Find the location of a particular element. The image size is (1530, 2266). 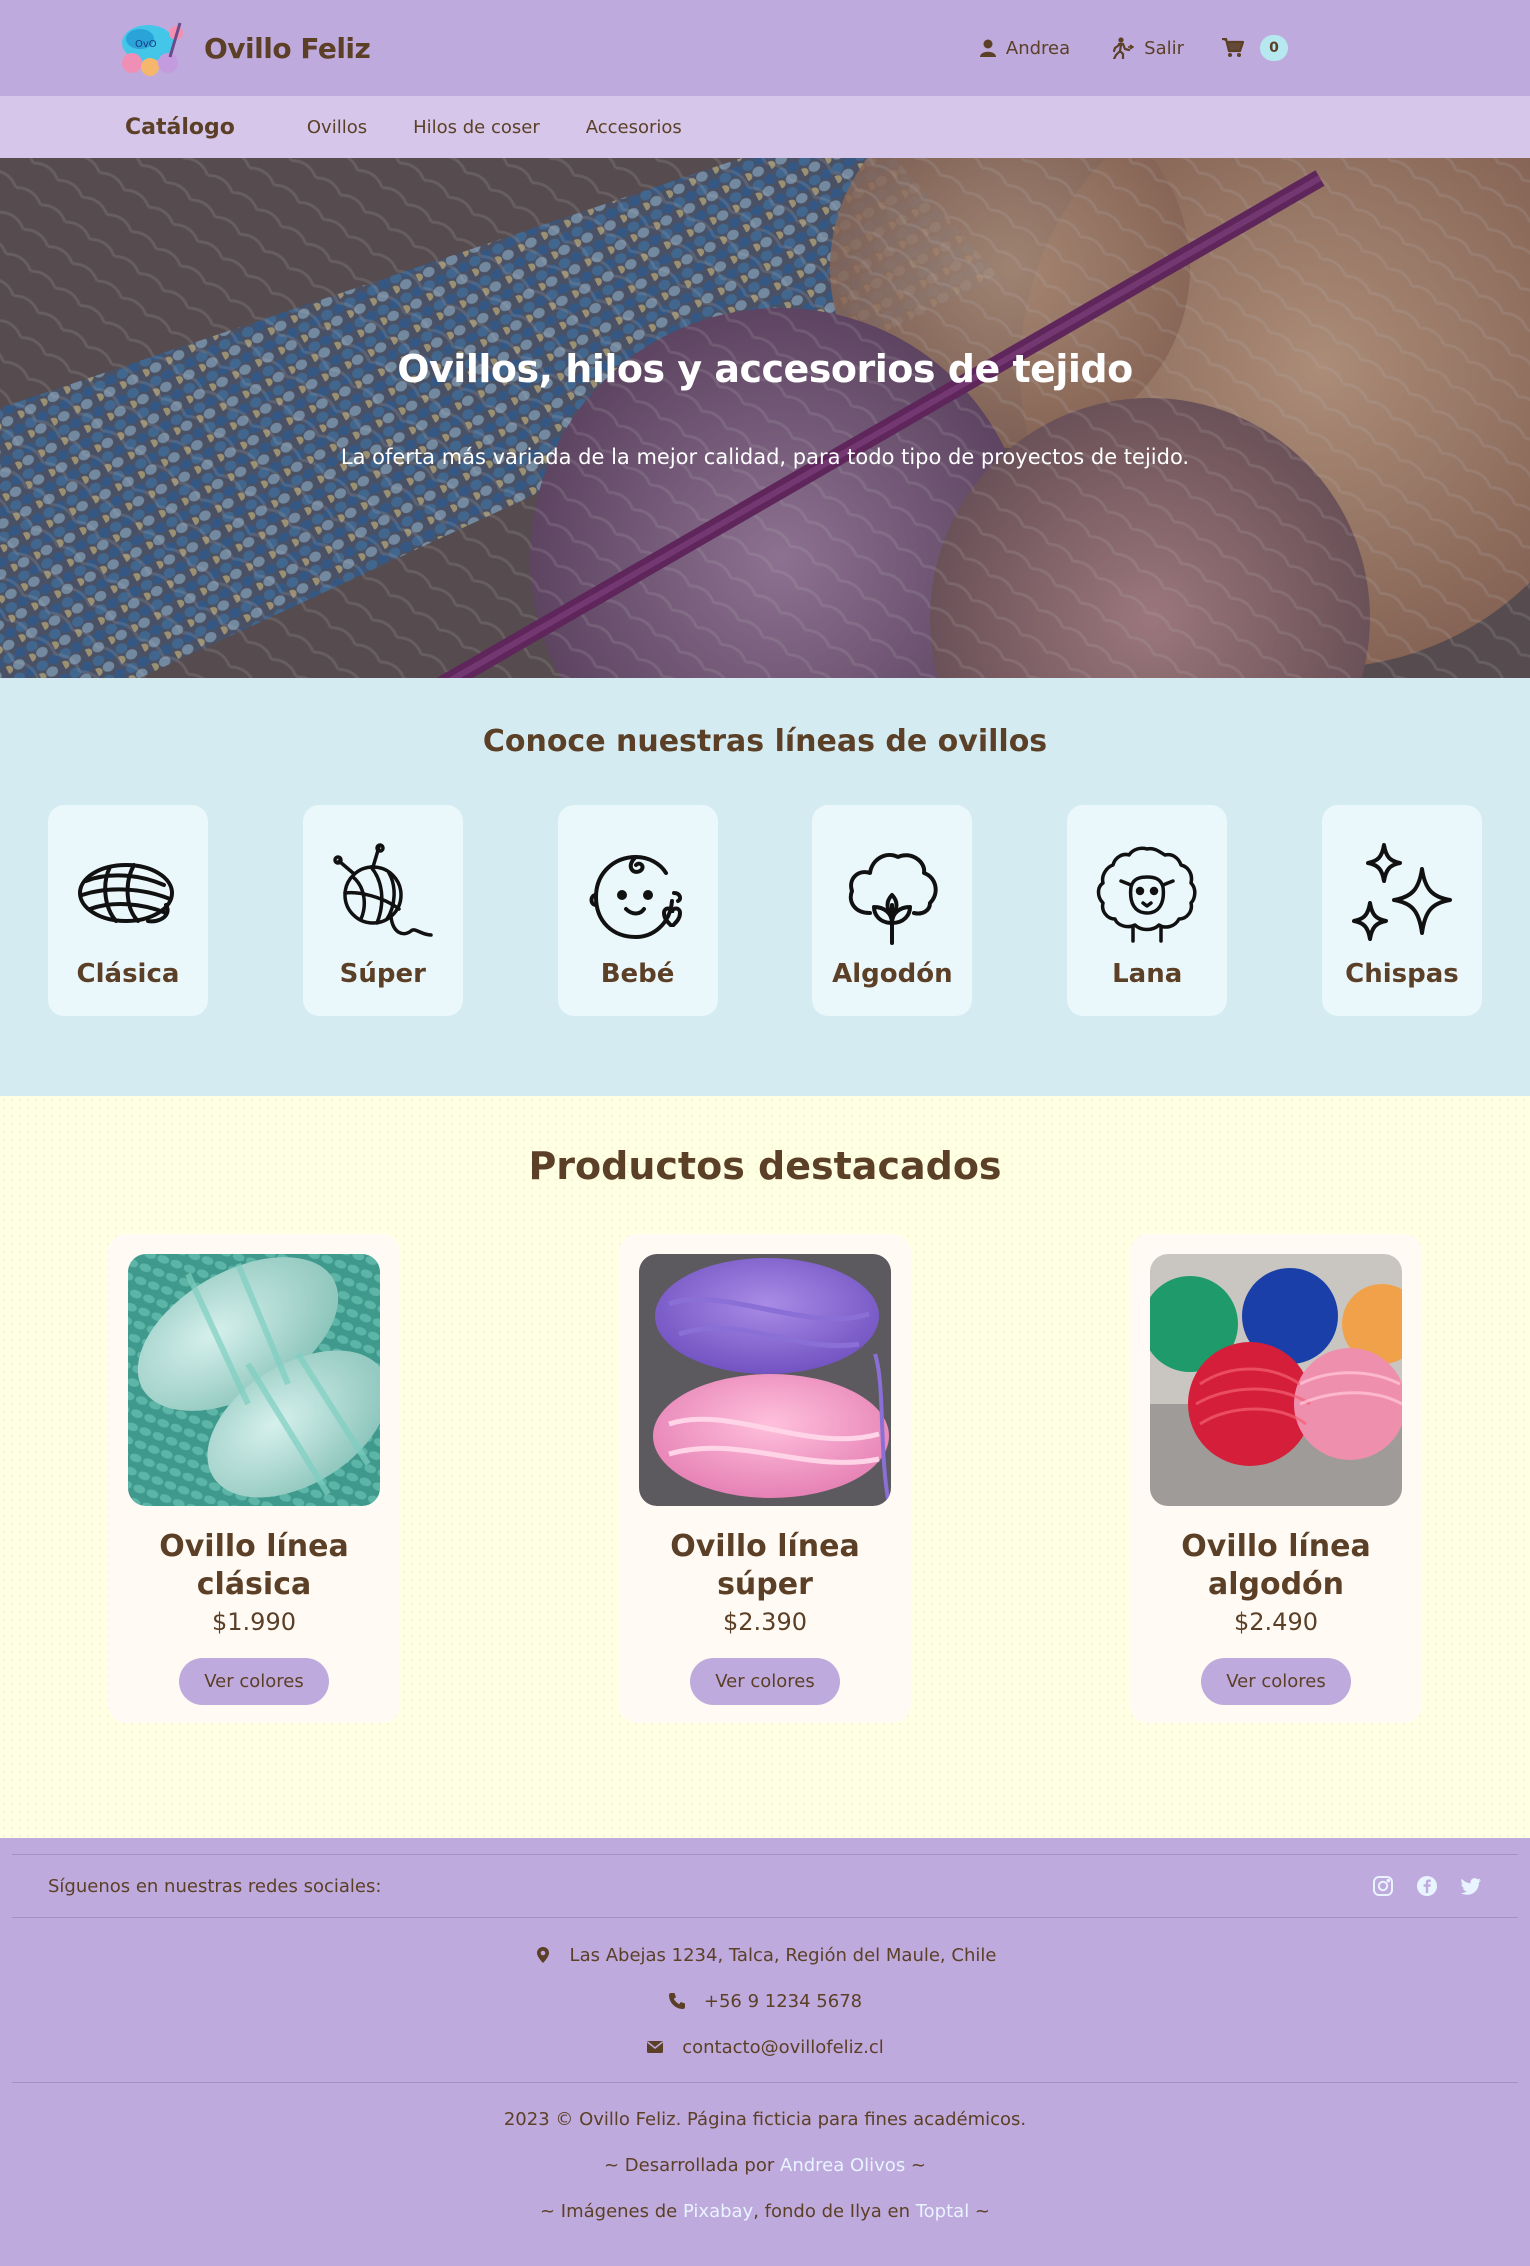

product-name: Ovillo línea súper is located at coordinates (765, 1565).